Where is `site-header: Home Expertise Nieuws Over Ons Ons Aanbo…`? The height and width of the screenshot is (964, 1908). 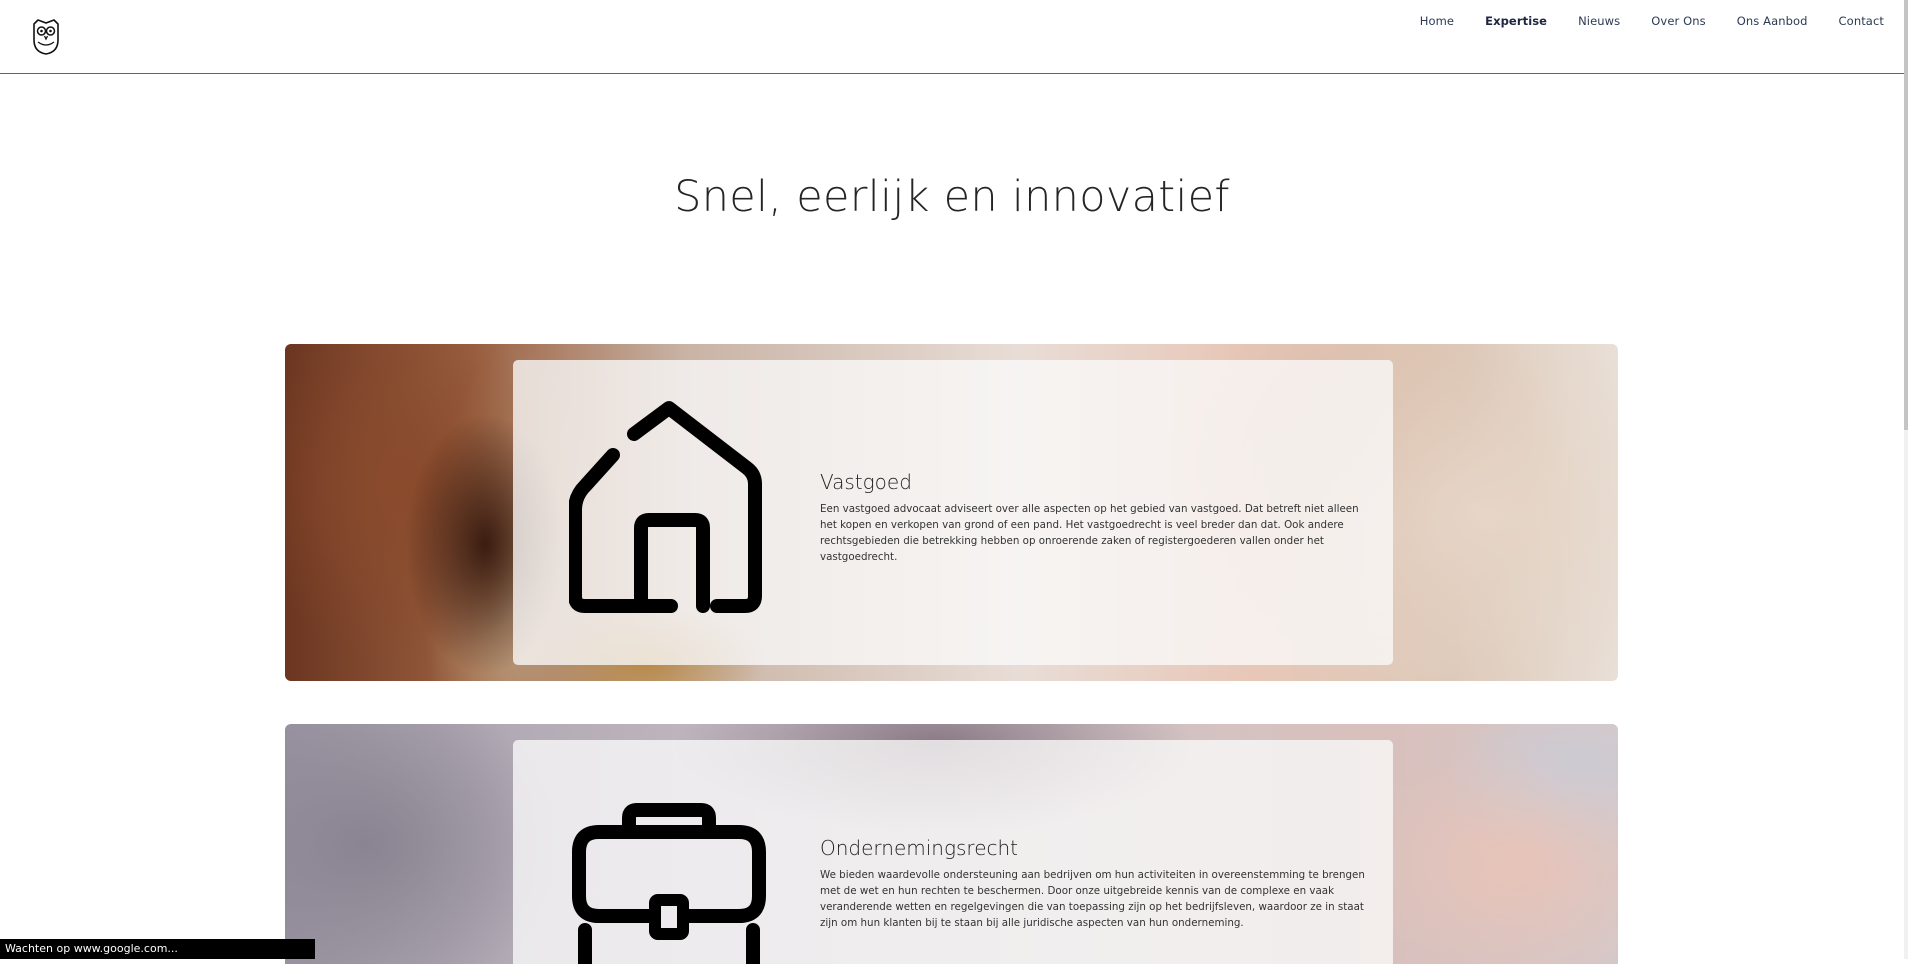
site-header: Home Expertise Nieuws Over Ons Ons Aanbo… is located at coordinates (952, 37).